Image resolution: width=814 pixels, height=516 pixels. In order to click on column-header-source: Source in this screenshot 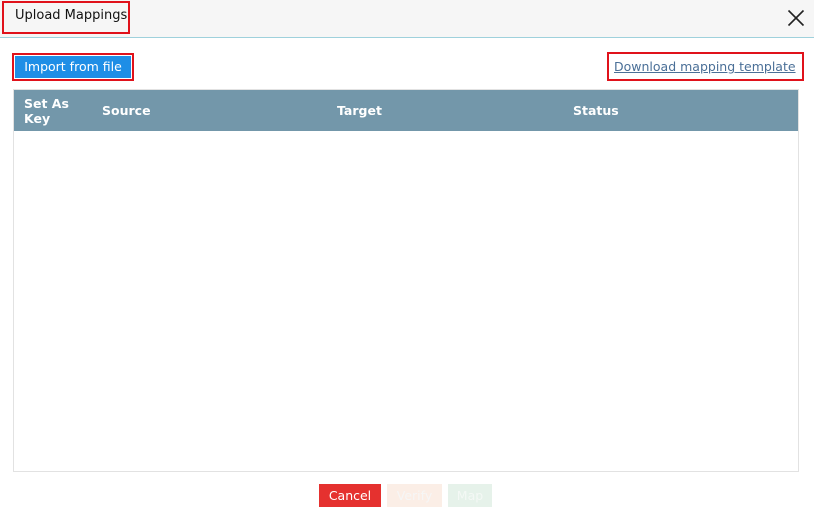, I will do `click(126, 110)`.